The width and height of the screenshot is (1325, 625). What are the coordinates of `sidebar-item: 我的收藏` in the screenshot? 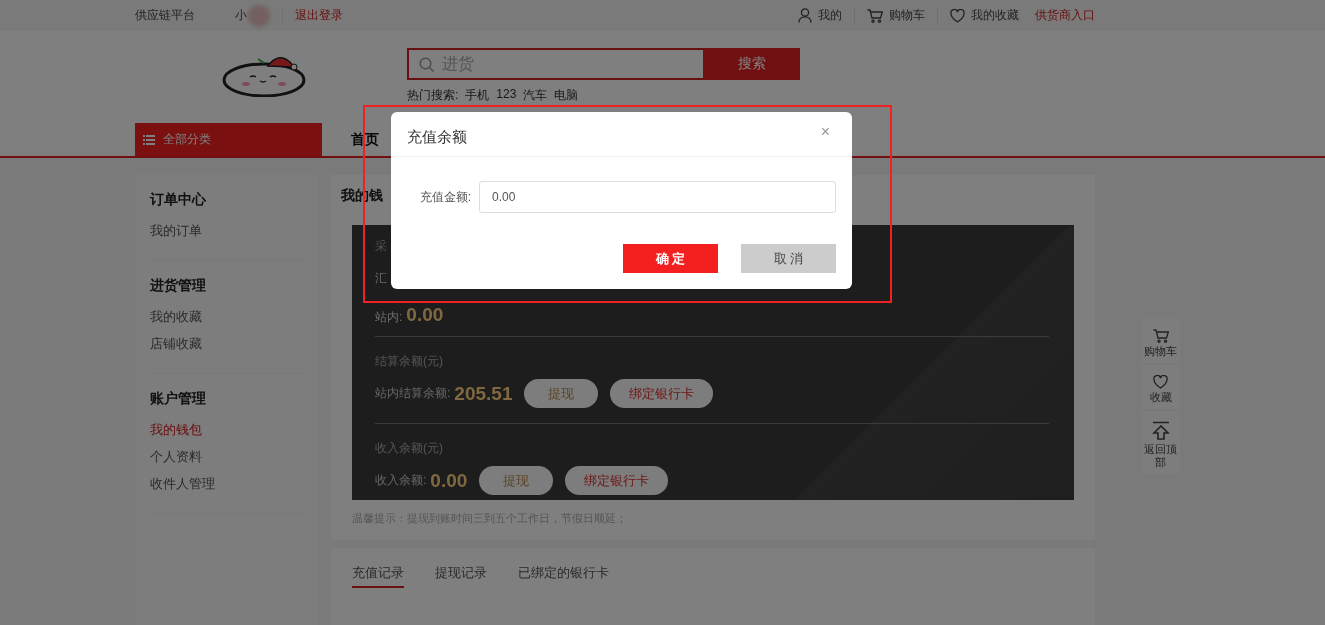 It's located at (227, 316).